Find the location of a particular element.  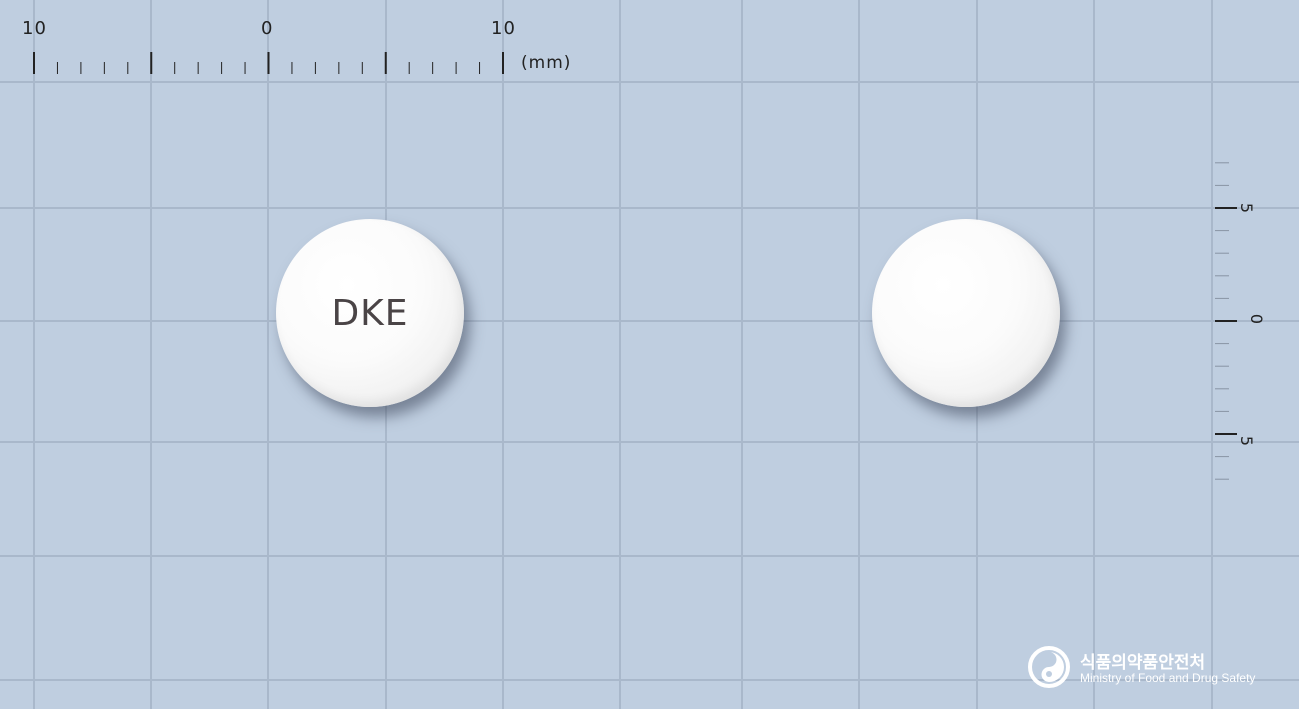

right-mm-ruler is located at coordinates (1226, 321).